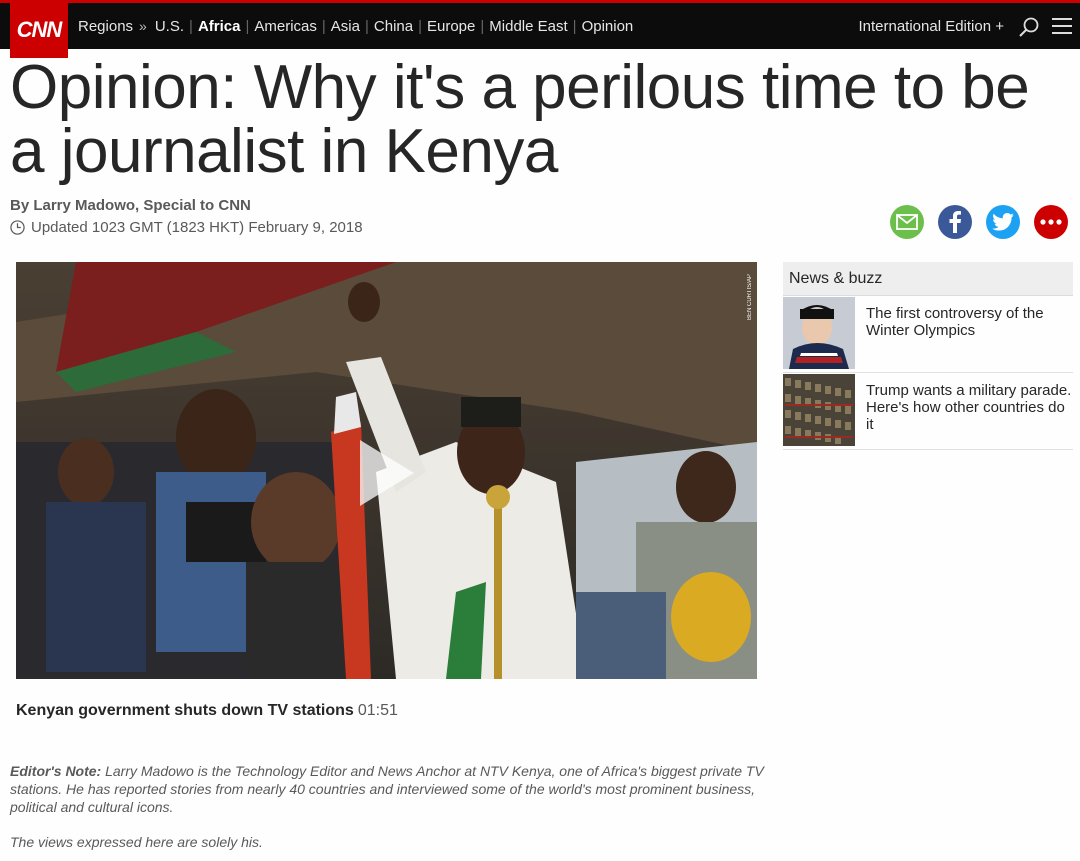  What do you see at coordinates (528, 26) in the screenshot?
I see `nav-link-middle-east: Middle East` at bounding box center [528, 26].